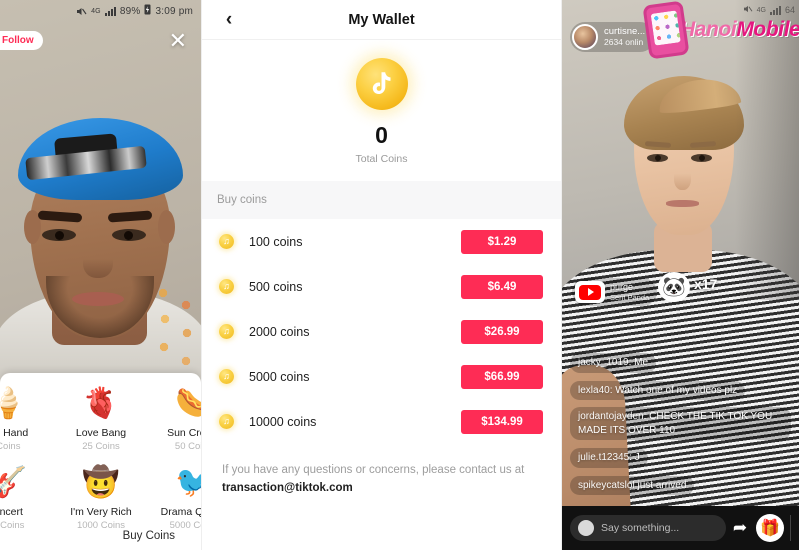 The height and width of the screenshot is (550, 800). Describe the element at coordinates (128, 235) in the screenshot. I see `left-subject-pupil-right` at that location.